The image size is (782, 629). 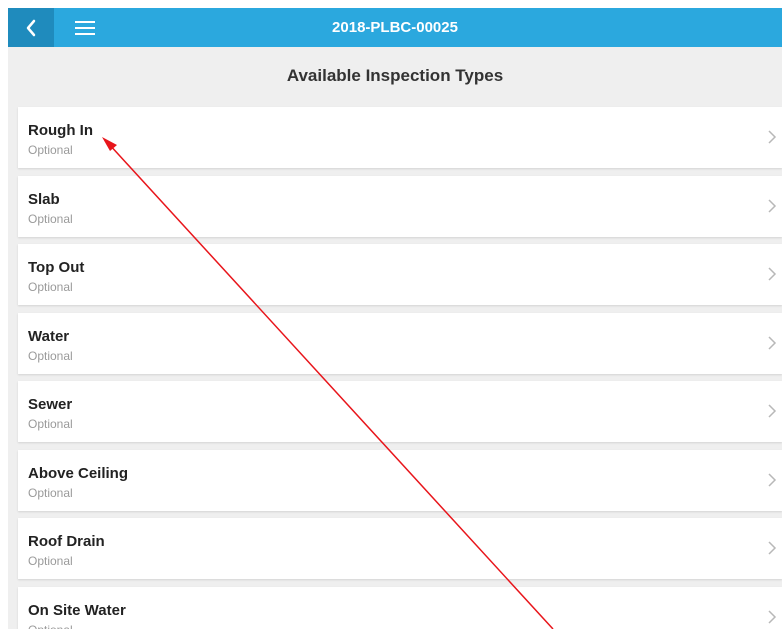 What do you see at coordinates (400, 411) in the screenshot?
I see `list-item: Sewer Optional` at bounding box center [400, 411].